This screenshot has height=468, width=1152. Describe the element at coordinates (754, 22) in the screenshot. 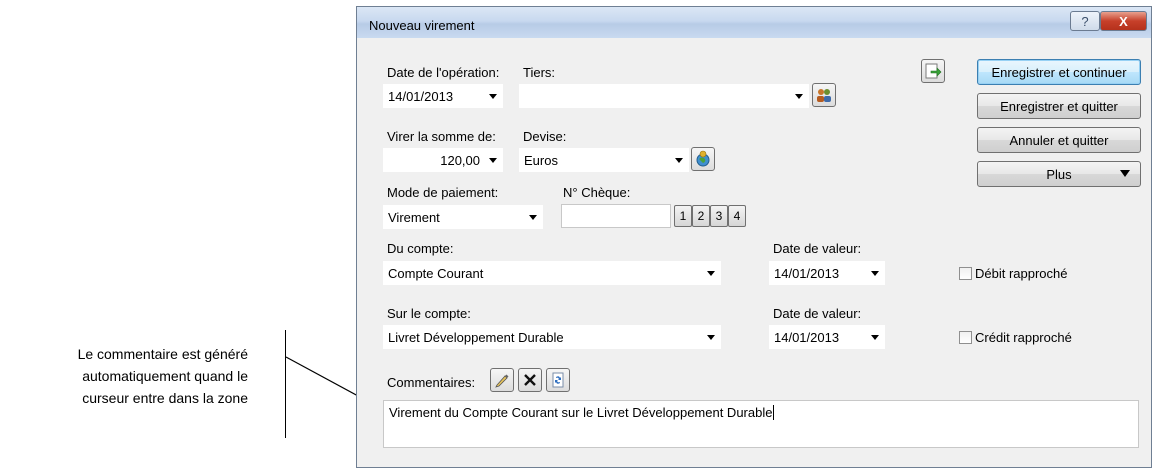

I see `title-bar: Nouveau virement ? X` at that location.